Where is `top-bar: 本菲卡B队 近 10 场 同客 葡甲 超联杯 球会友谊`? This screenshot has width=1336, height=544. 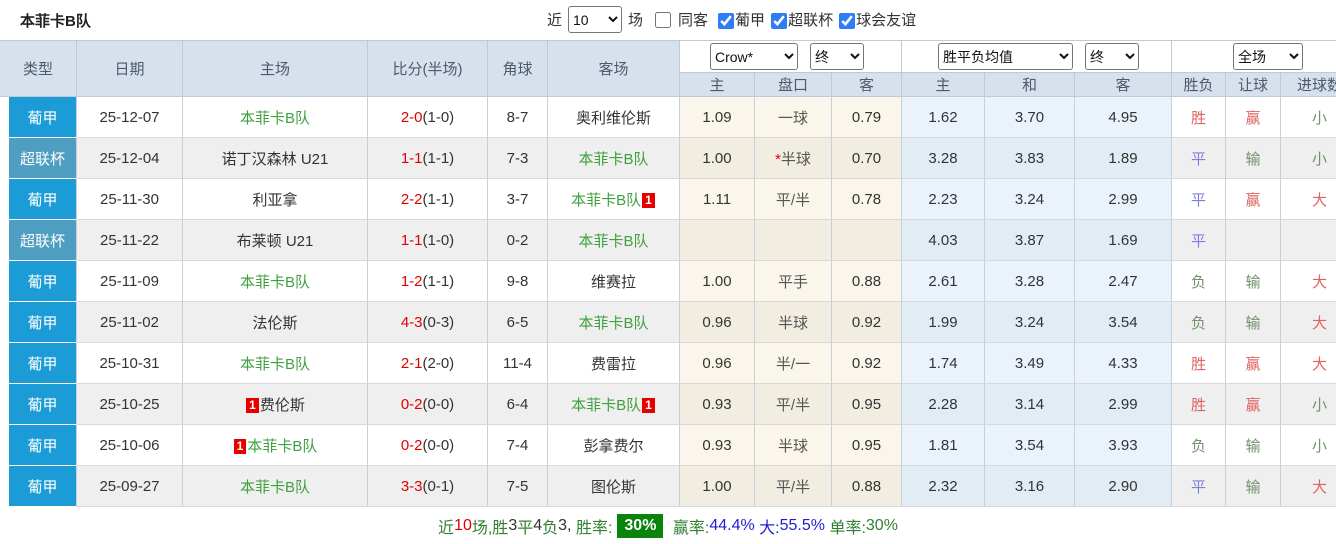 top-bar: 本菲卡B队 近 10 场 同客 葡甲 超联杯 球会友谊 is located at coordinates (668, 20).